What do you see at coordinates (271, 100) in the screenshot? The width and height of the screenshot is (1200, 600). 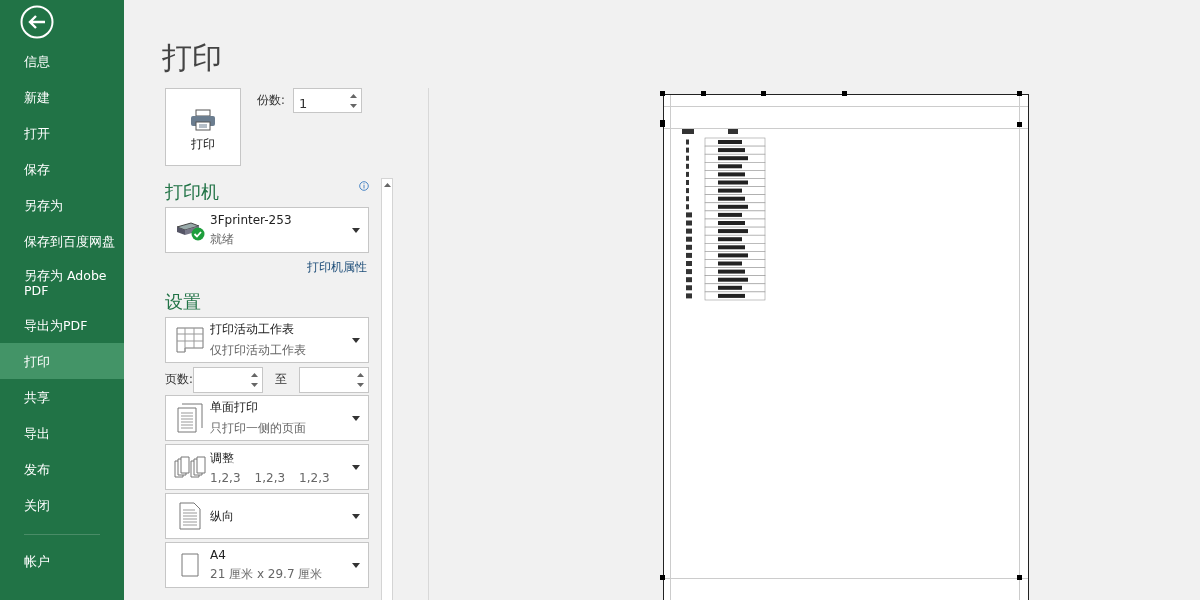 I see `copies-label: 份数:` at bounding box center [271, 100].